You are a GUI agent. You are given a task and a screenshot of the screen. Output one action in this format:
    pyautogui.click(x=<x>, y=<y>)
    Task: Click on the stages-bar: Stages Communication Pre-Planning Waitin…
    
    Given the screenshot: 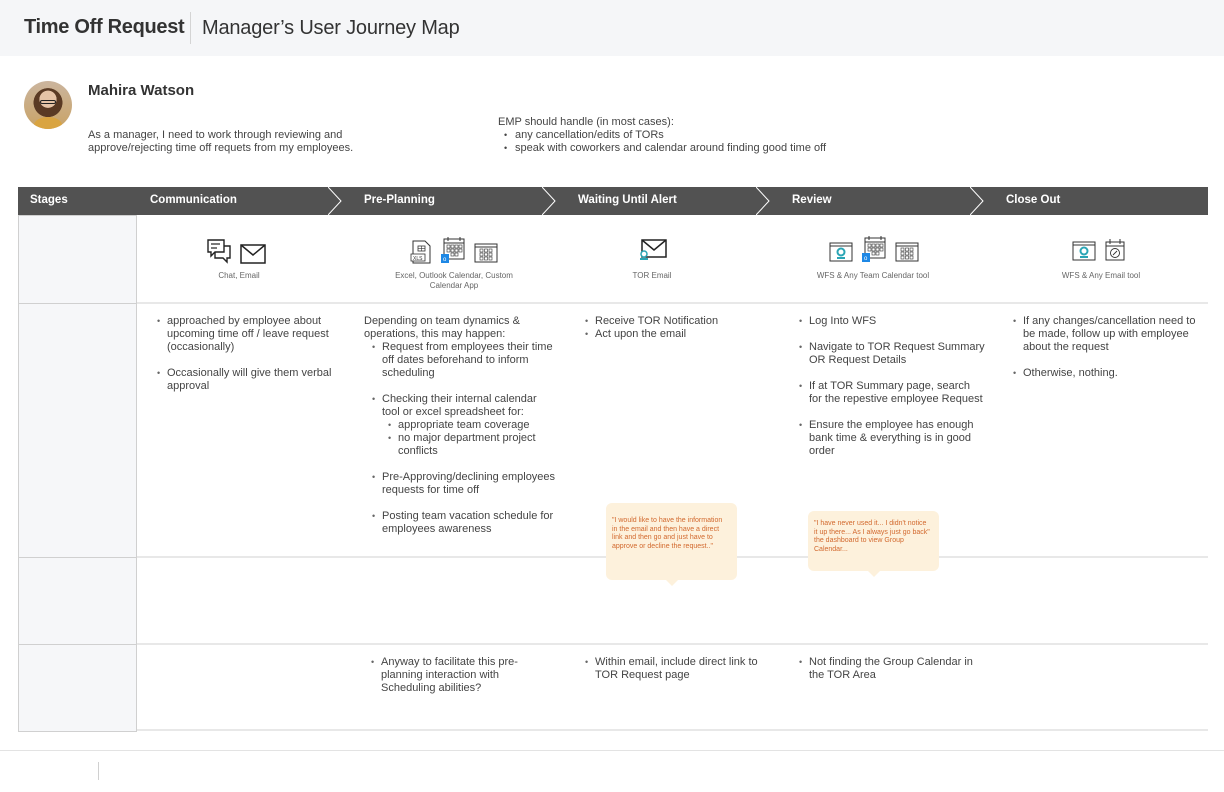 What is the action you would take?
    pyautogui.click(x=613, y=201)
    